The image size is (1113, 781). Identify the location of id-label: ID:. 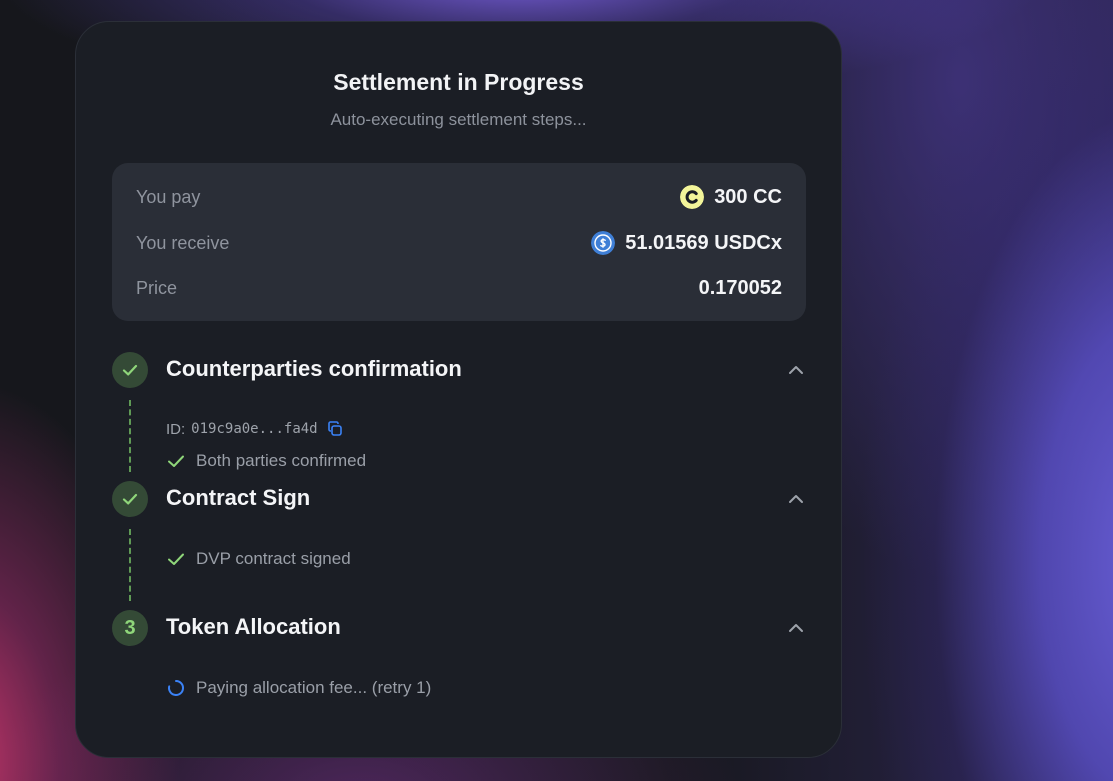
(176, 429).